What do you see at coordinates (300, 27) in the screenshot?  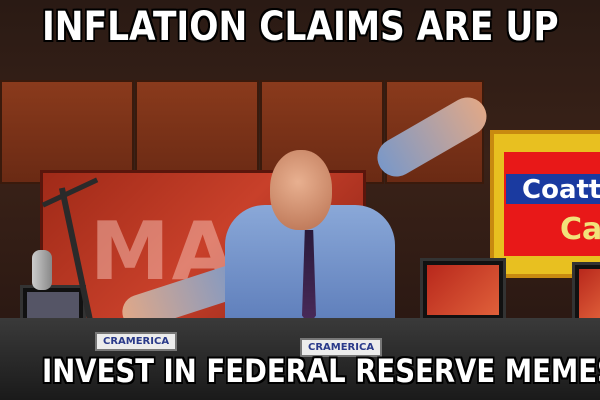 I see `meme-top-caption: INFLATION CLAIMS ARE UP` at bounding box center [300, 27].